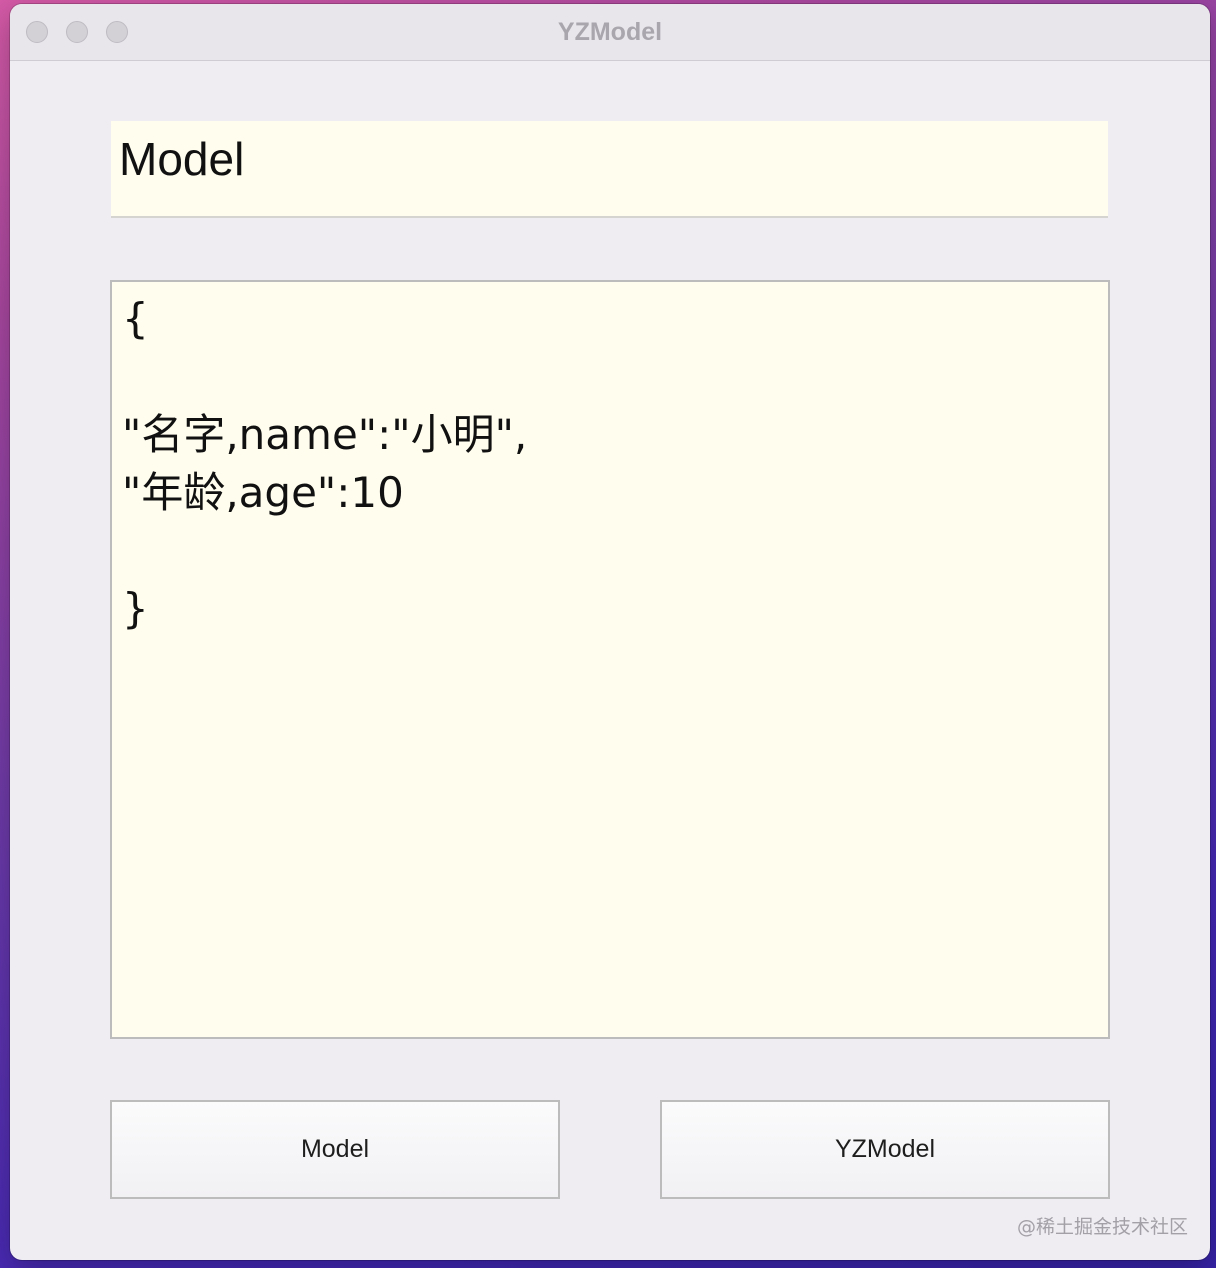 This screenshot has width=1216, height=1268. Describe the element at coordinates (325, 434) in the screenshot. I see `json-line: "名字,name":"小明",` at that location.